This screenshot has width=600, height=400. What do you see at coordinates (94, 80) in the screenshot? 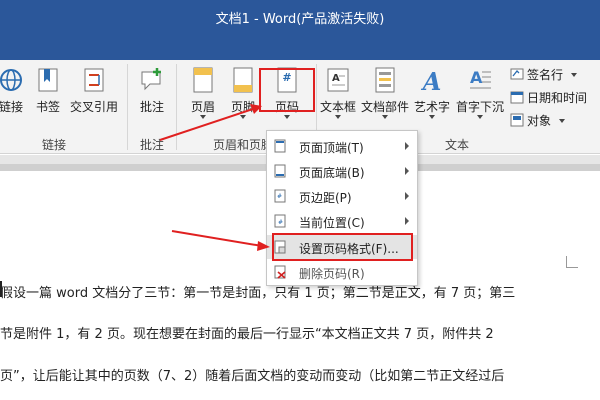
I see `cross-reference-icon` at bounding box center [94, 80].